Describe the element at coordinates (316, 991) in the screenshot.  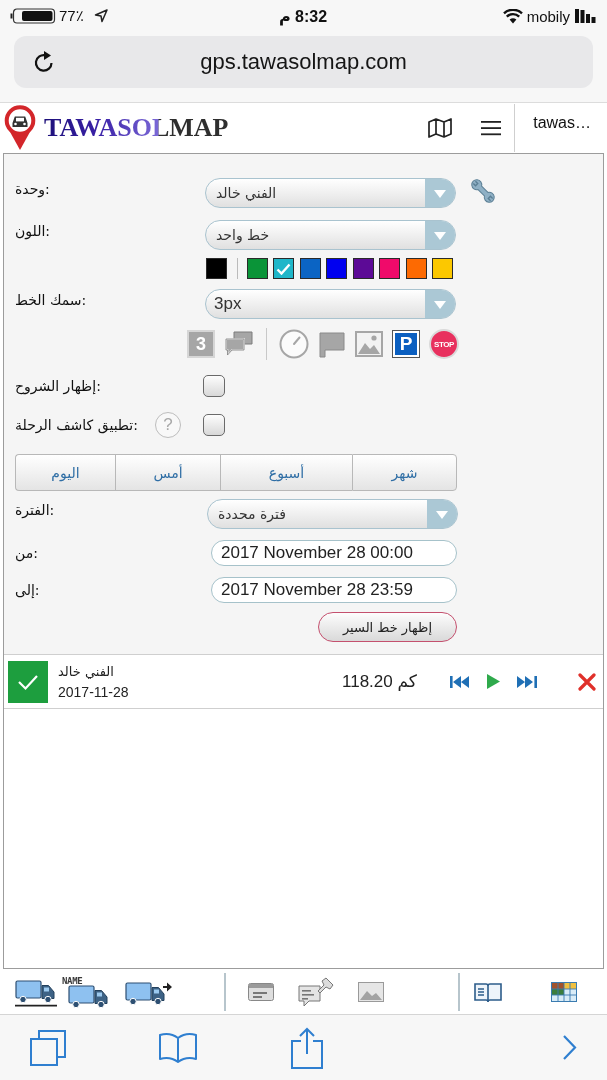
I see `note-pin-icon` at that location.